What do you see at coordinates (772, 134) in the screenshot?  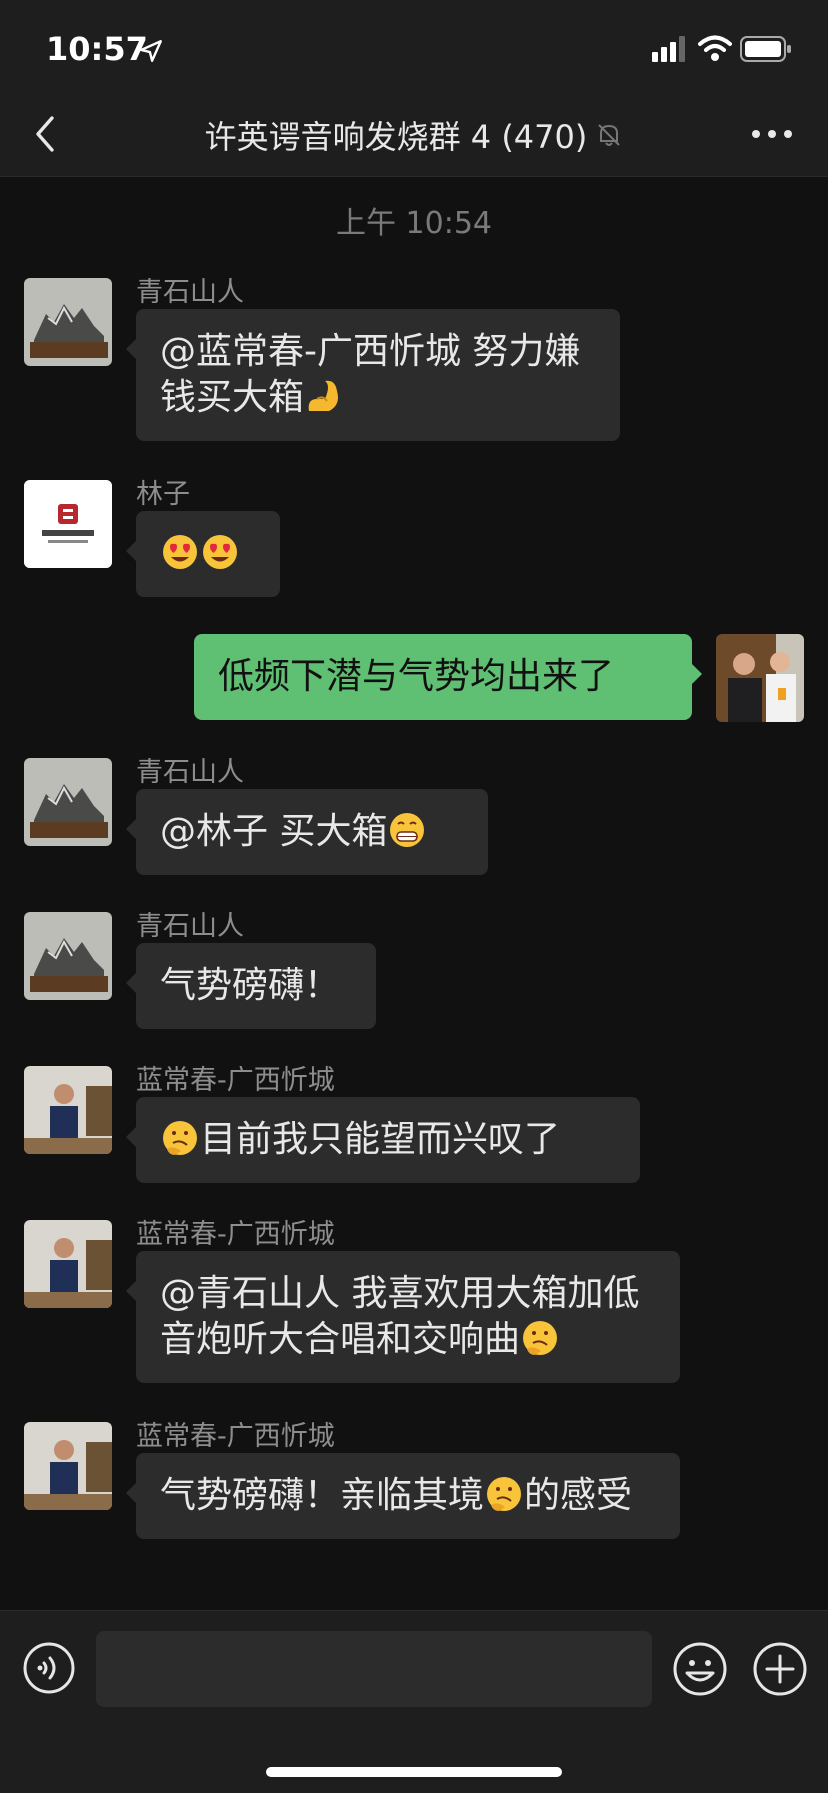 I see `more-options-icon` at bounding box center [772, 134].